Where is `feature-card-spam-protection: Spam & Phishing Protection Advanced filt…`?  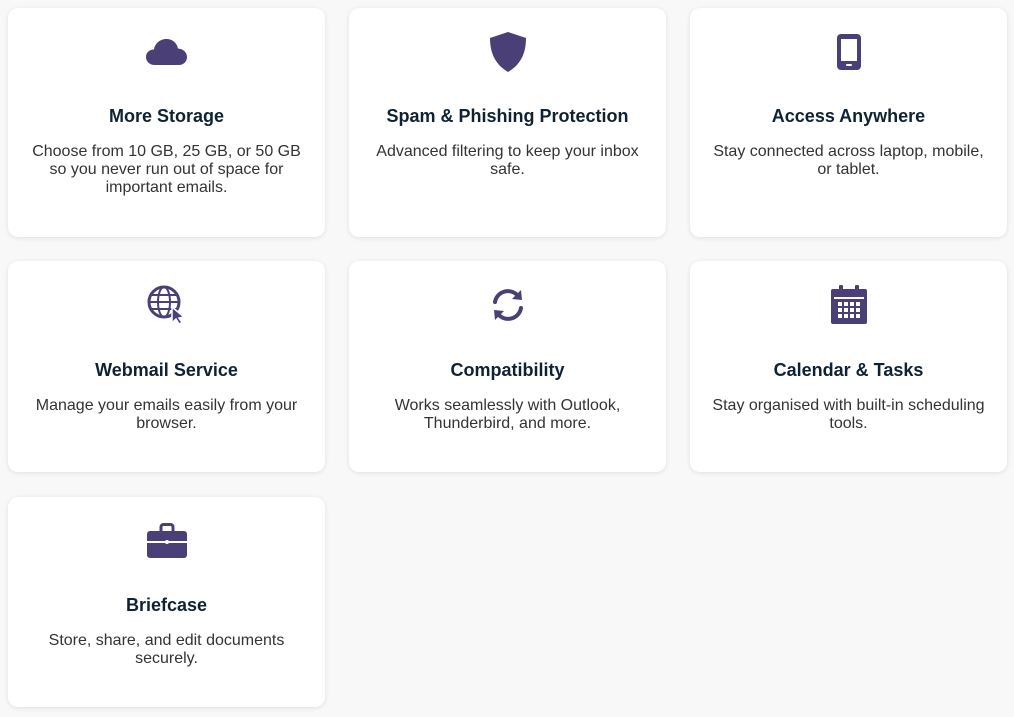
feature-card-spam-protection: Spam & Phishing Protection Advanced filt… is located at coordinates (507, 122).